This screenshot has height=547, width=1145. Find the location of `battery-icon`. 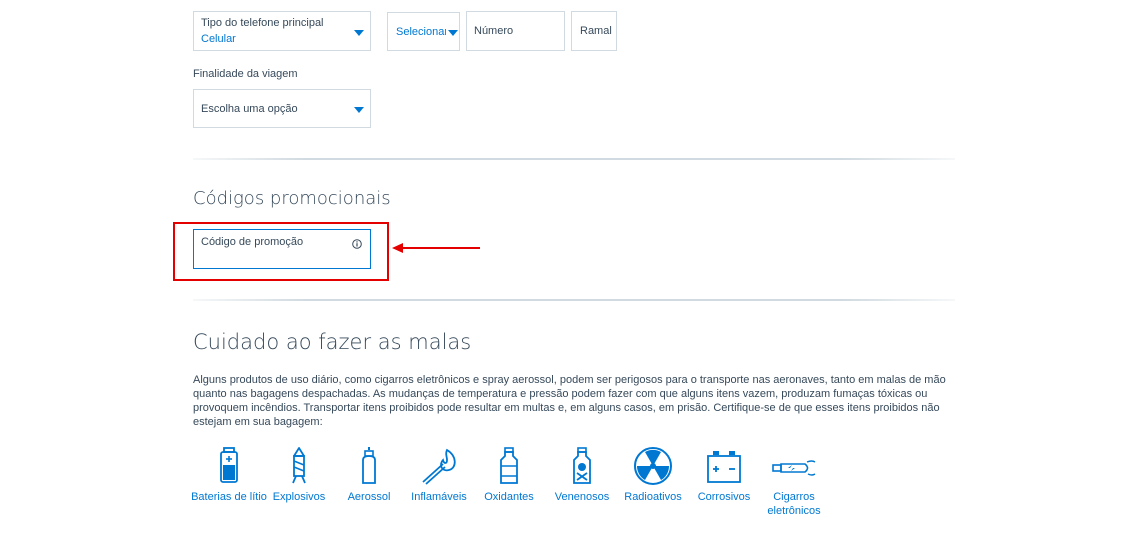

battery-icon is located at coordinates (229, 465).